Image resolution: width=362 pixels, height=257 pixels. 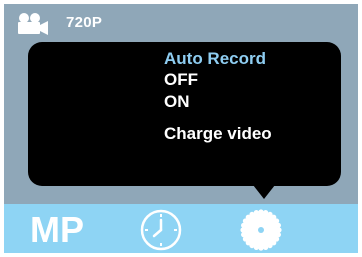 What do you see at coordinates (84, 22) in the screenshot?
I see `resolution-label: 720P` at bounding box center [84, 22].